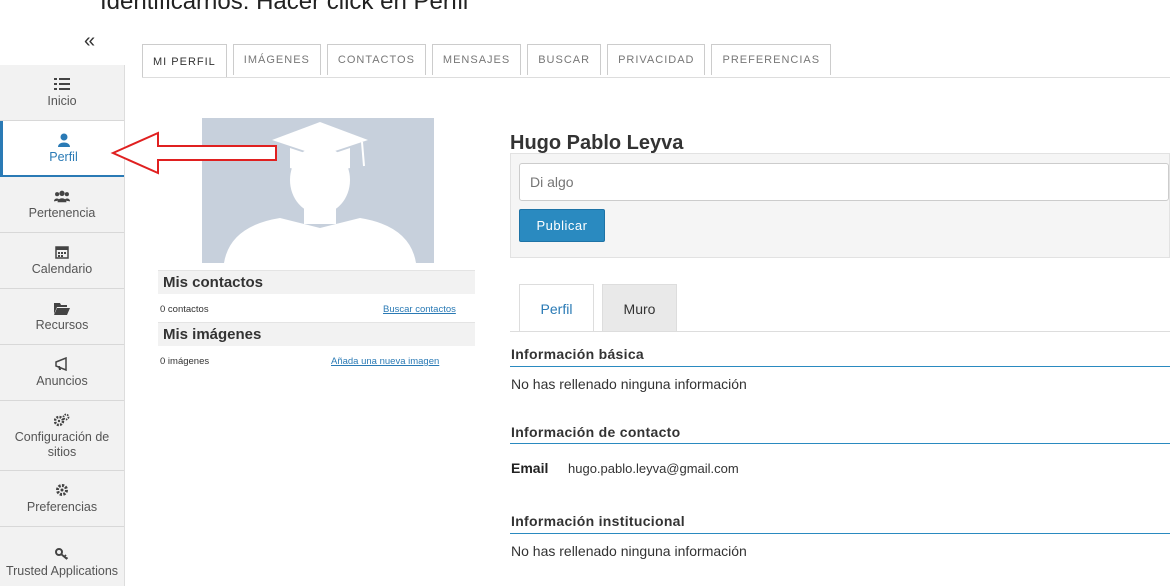  I want to click on sidebar-item-label: Recursos, so click(62, 325).